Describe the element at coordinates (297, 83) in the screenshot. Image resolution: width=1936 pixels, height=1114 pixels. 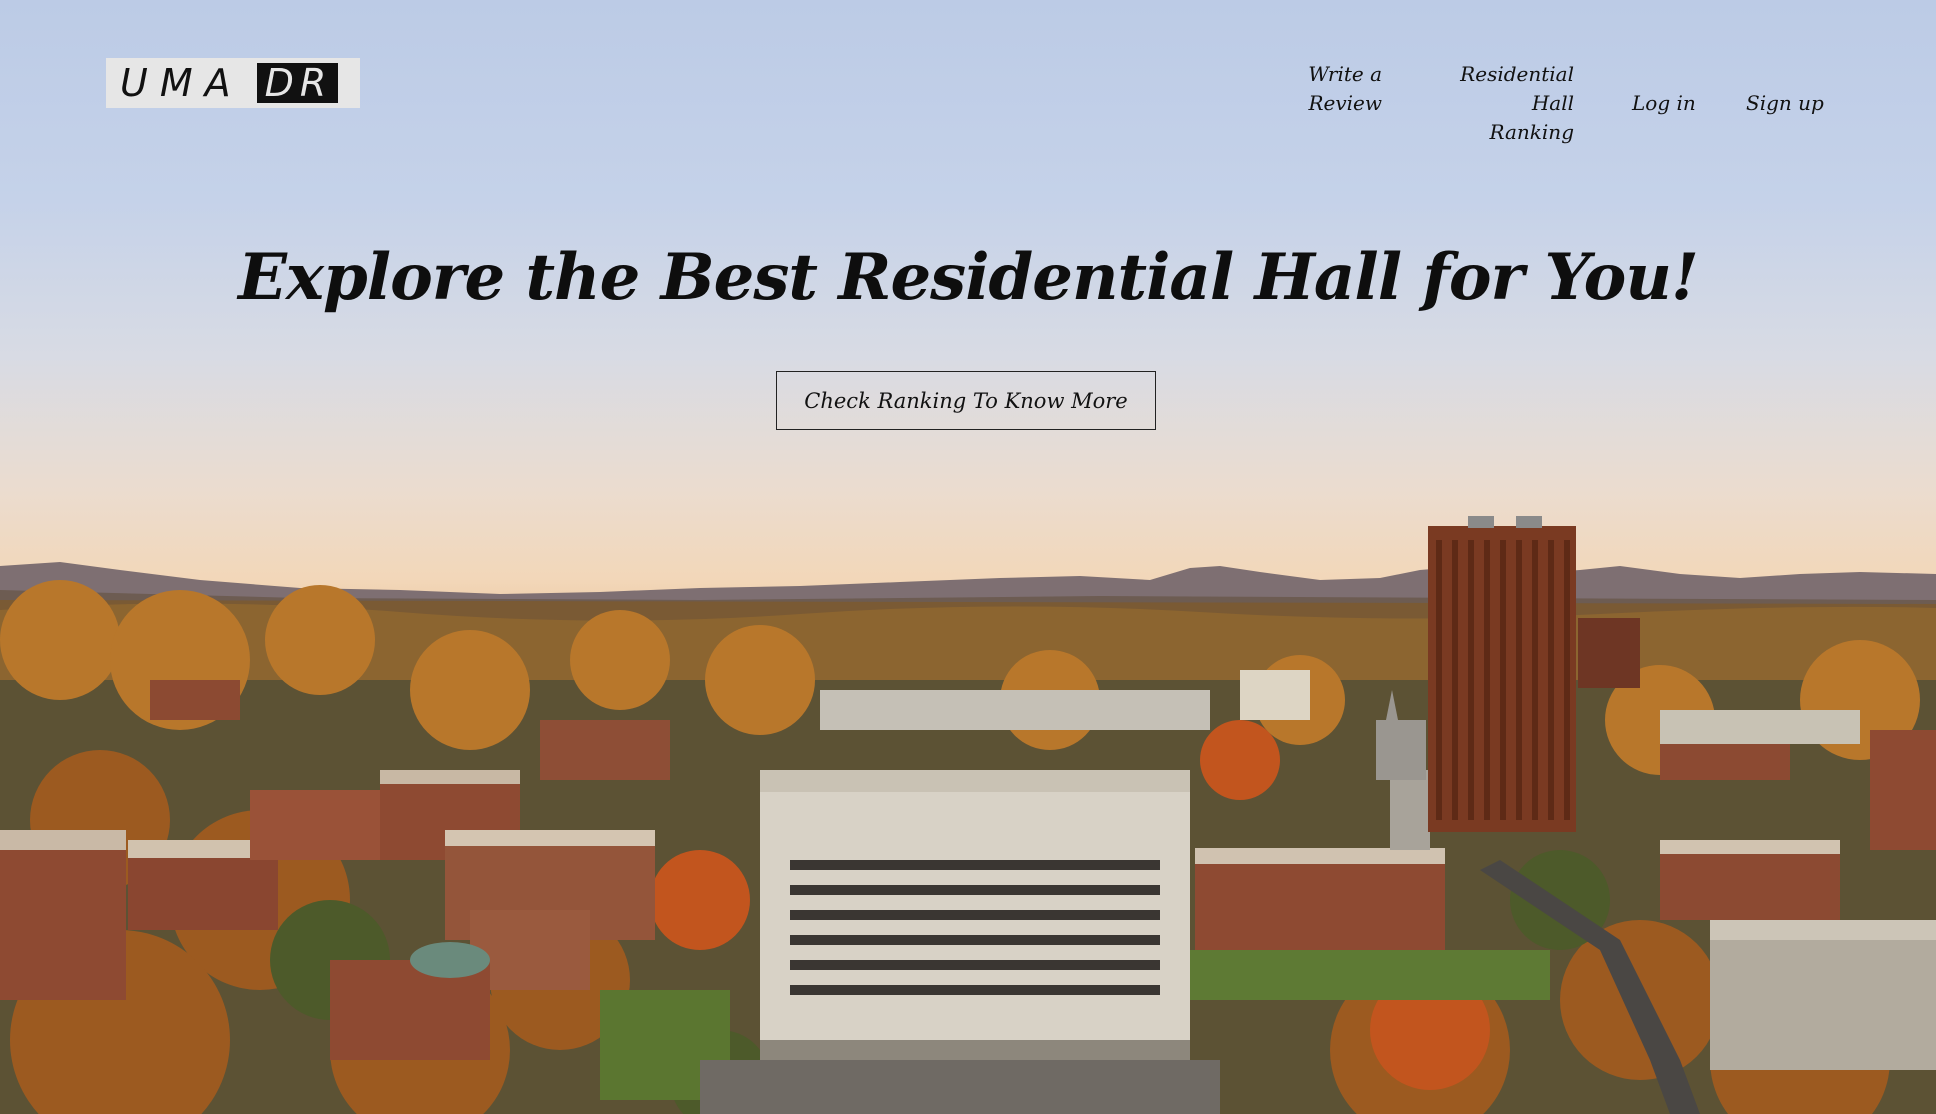
I see `logo-text-right: DR` at that location.